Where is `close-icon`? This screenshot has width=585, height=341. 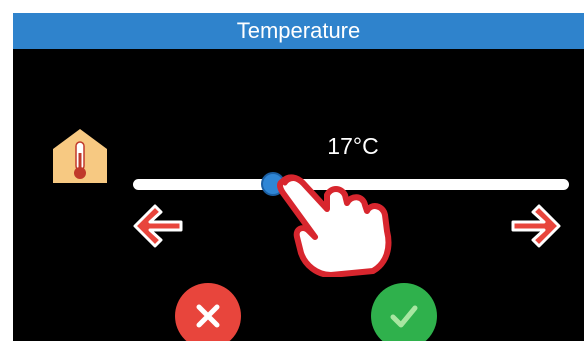
close-icon is located at coordinates (208, 316).